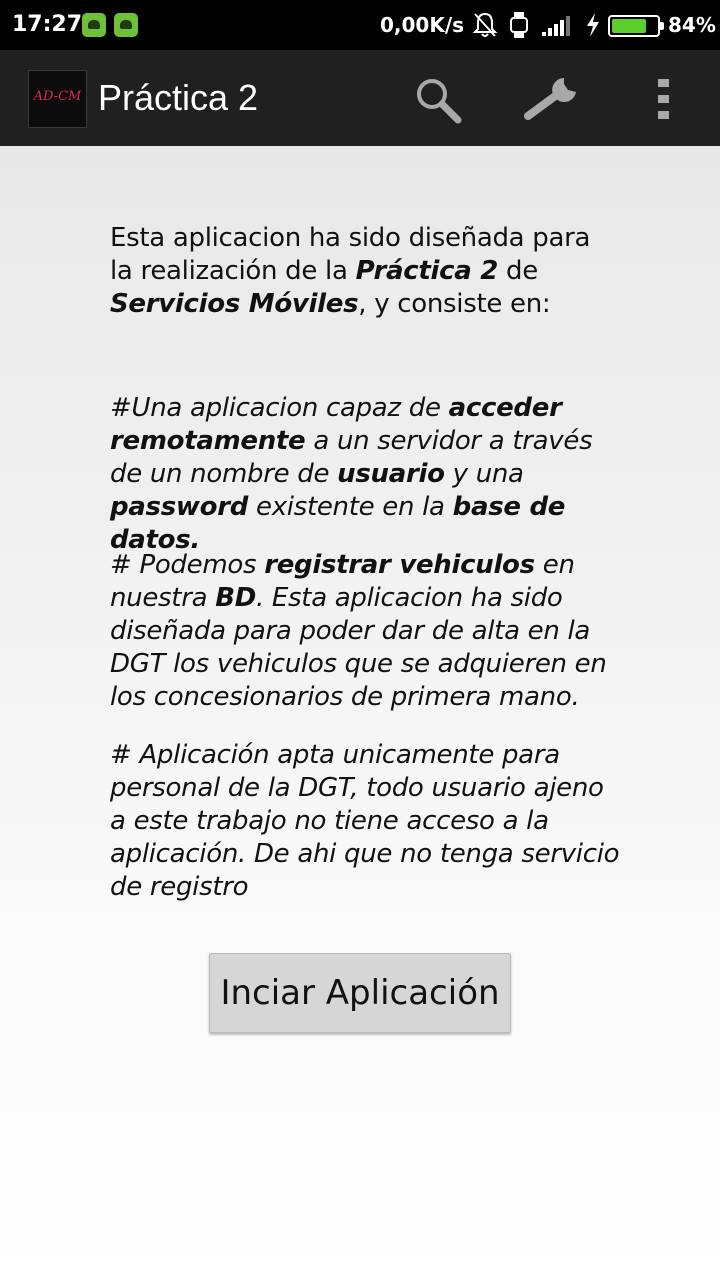  What do you see at coordinates (519, 25) in the screenshot?
I see `watch-icon` at bounding box center [519, 25].